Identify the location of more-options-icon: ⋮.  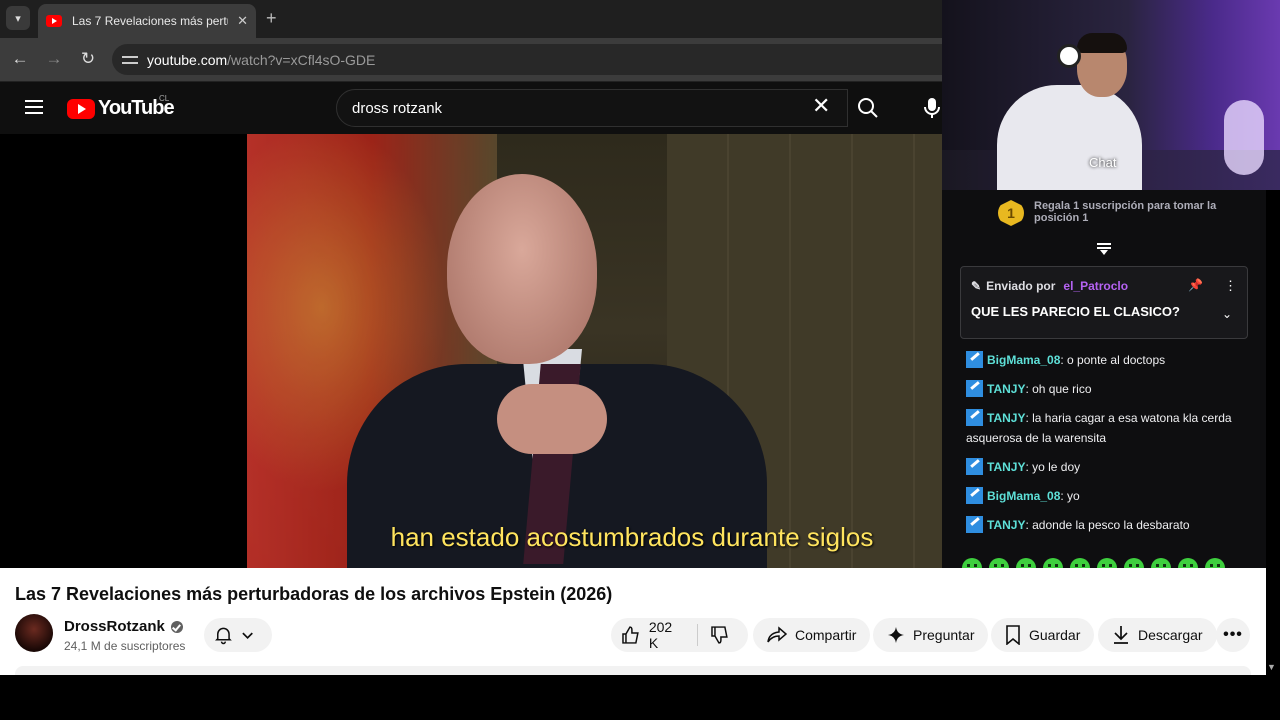
(1230, 286).